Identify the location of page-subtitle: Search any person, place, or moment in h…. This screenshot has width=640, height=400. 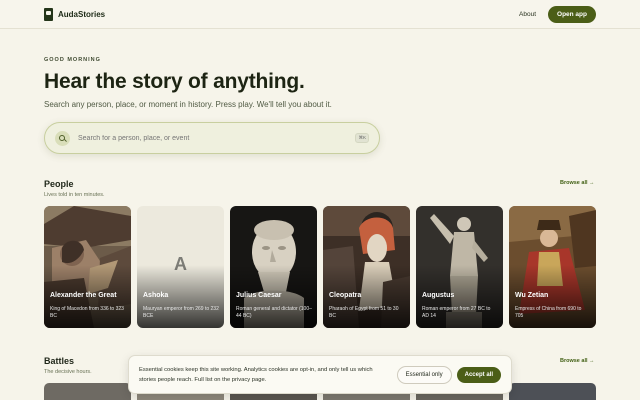
(188, 104).